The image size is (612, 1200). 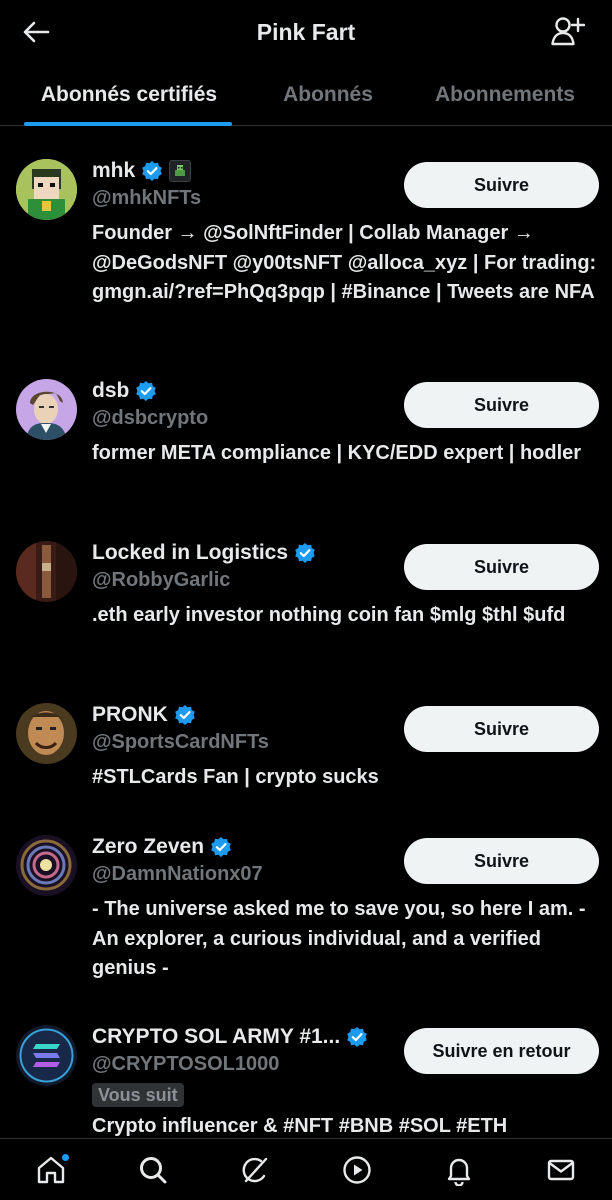 I want to click on top-bar: Pink Fart, so click(x=306, y=32).